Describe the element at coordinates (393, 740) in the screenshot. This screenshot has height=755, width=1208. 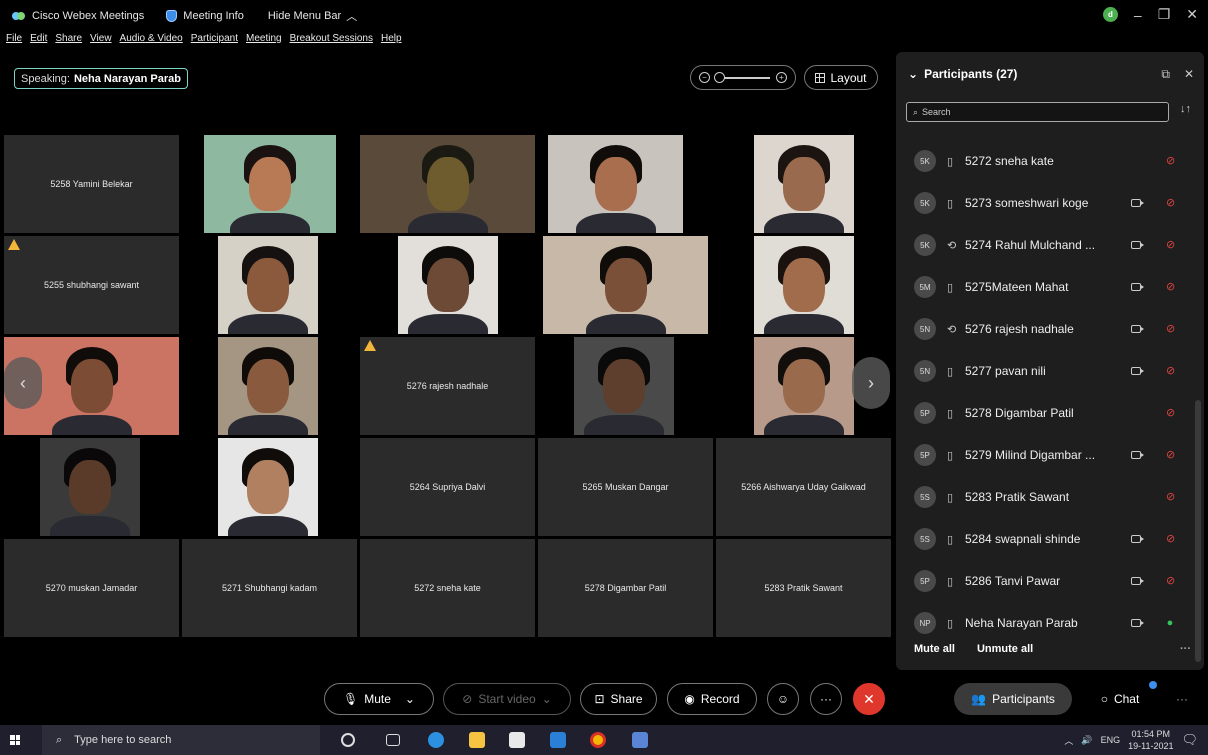
I see `task-view-icon` at that location.